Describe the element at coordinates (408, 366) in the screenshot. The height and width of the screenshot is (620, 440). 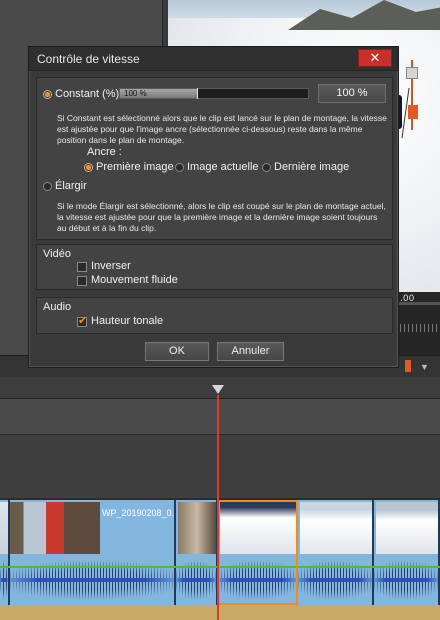
I see `marker-icon` at that location.